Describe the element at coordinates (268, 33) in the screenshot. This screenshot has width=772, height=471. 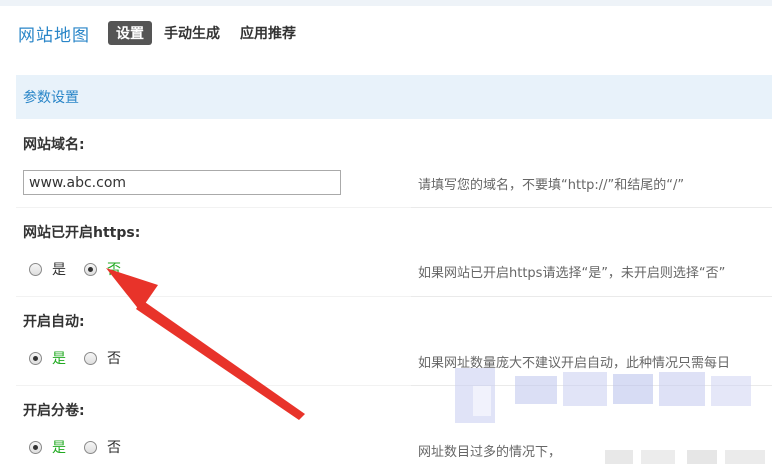
I see `tab-app-recommend: 应用推荐` at that location.